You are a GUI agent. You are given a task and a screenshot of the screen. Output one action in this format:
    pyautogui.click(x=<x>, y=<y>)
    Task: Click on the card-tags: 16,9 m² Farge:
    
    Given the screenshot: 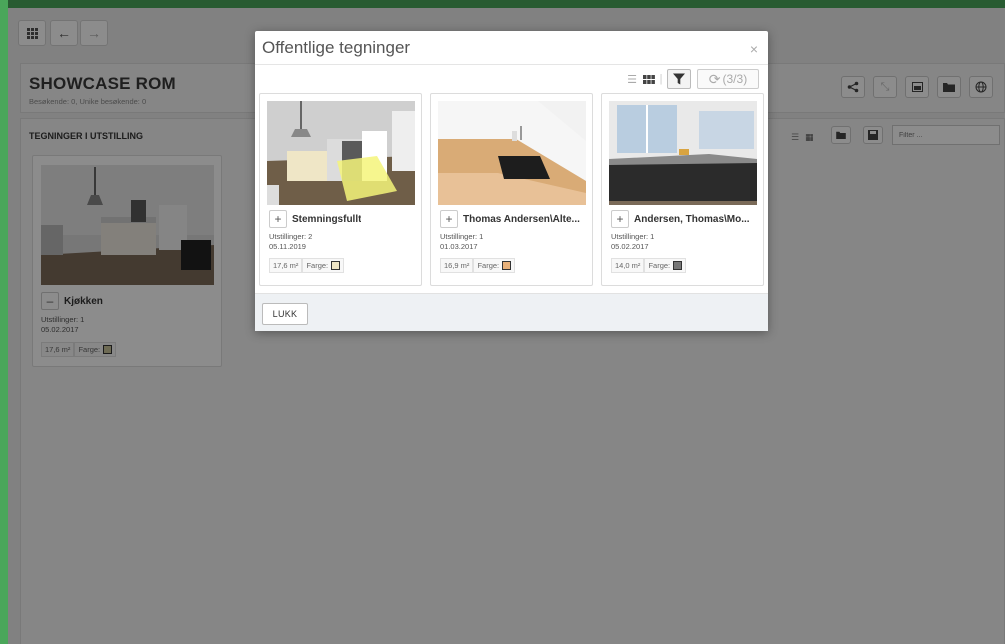 What is the action you would take?
    pyautogui.click(x=478, y=265)
    